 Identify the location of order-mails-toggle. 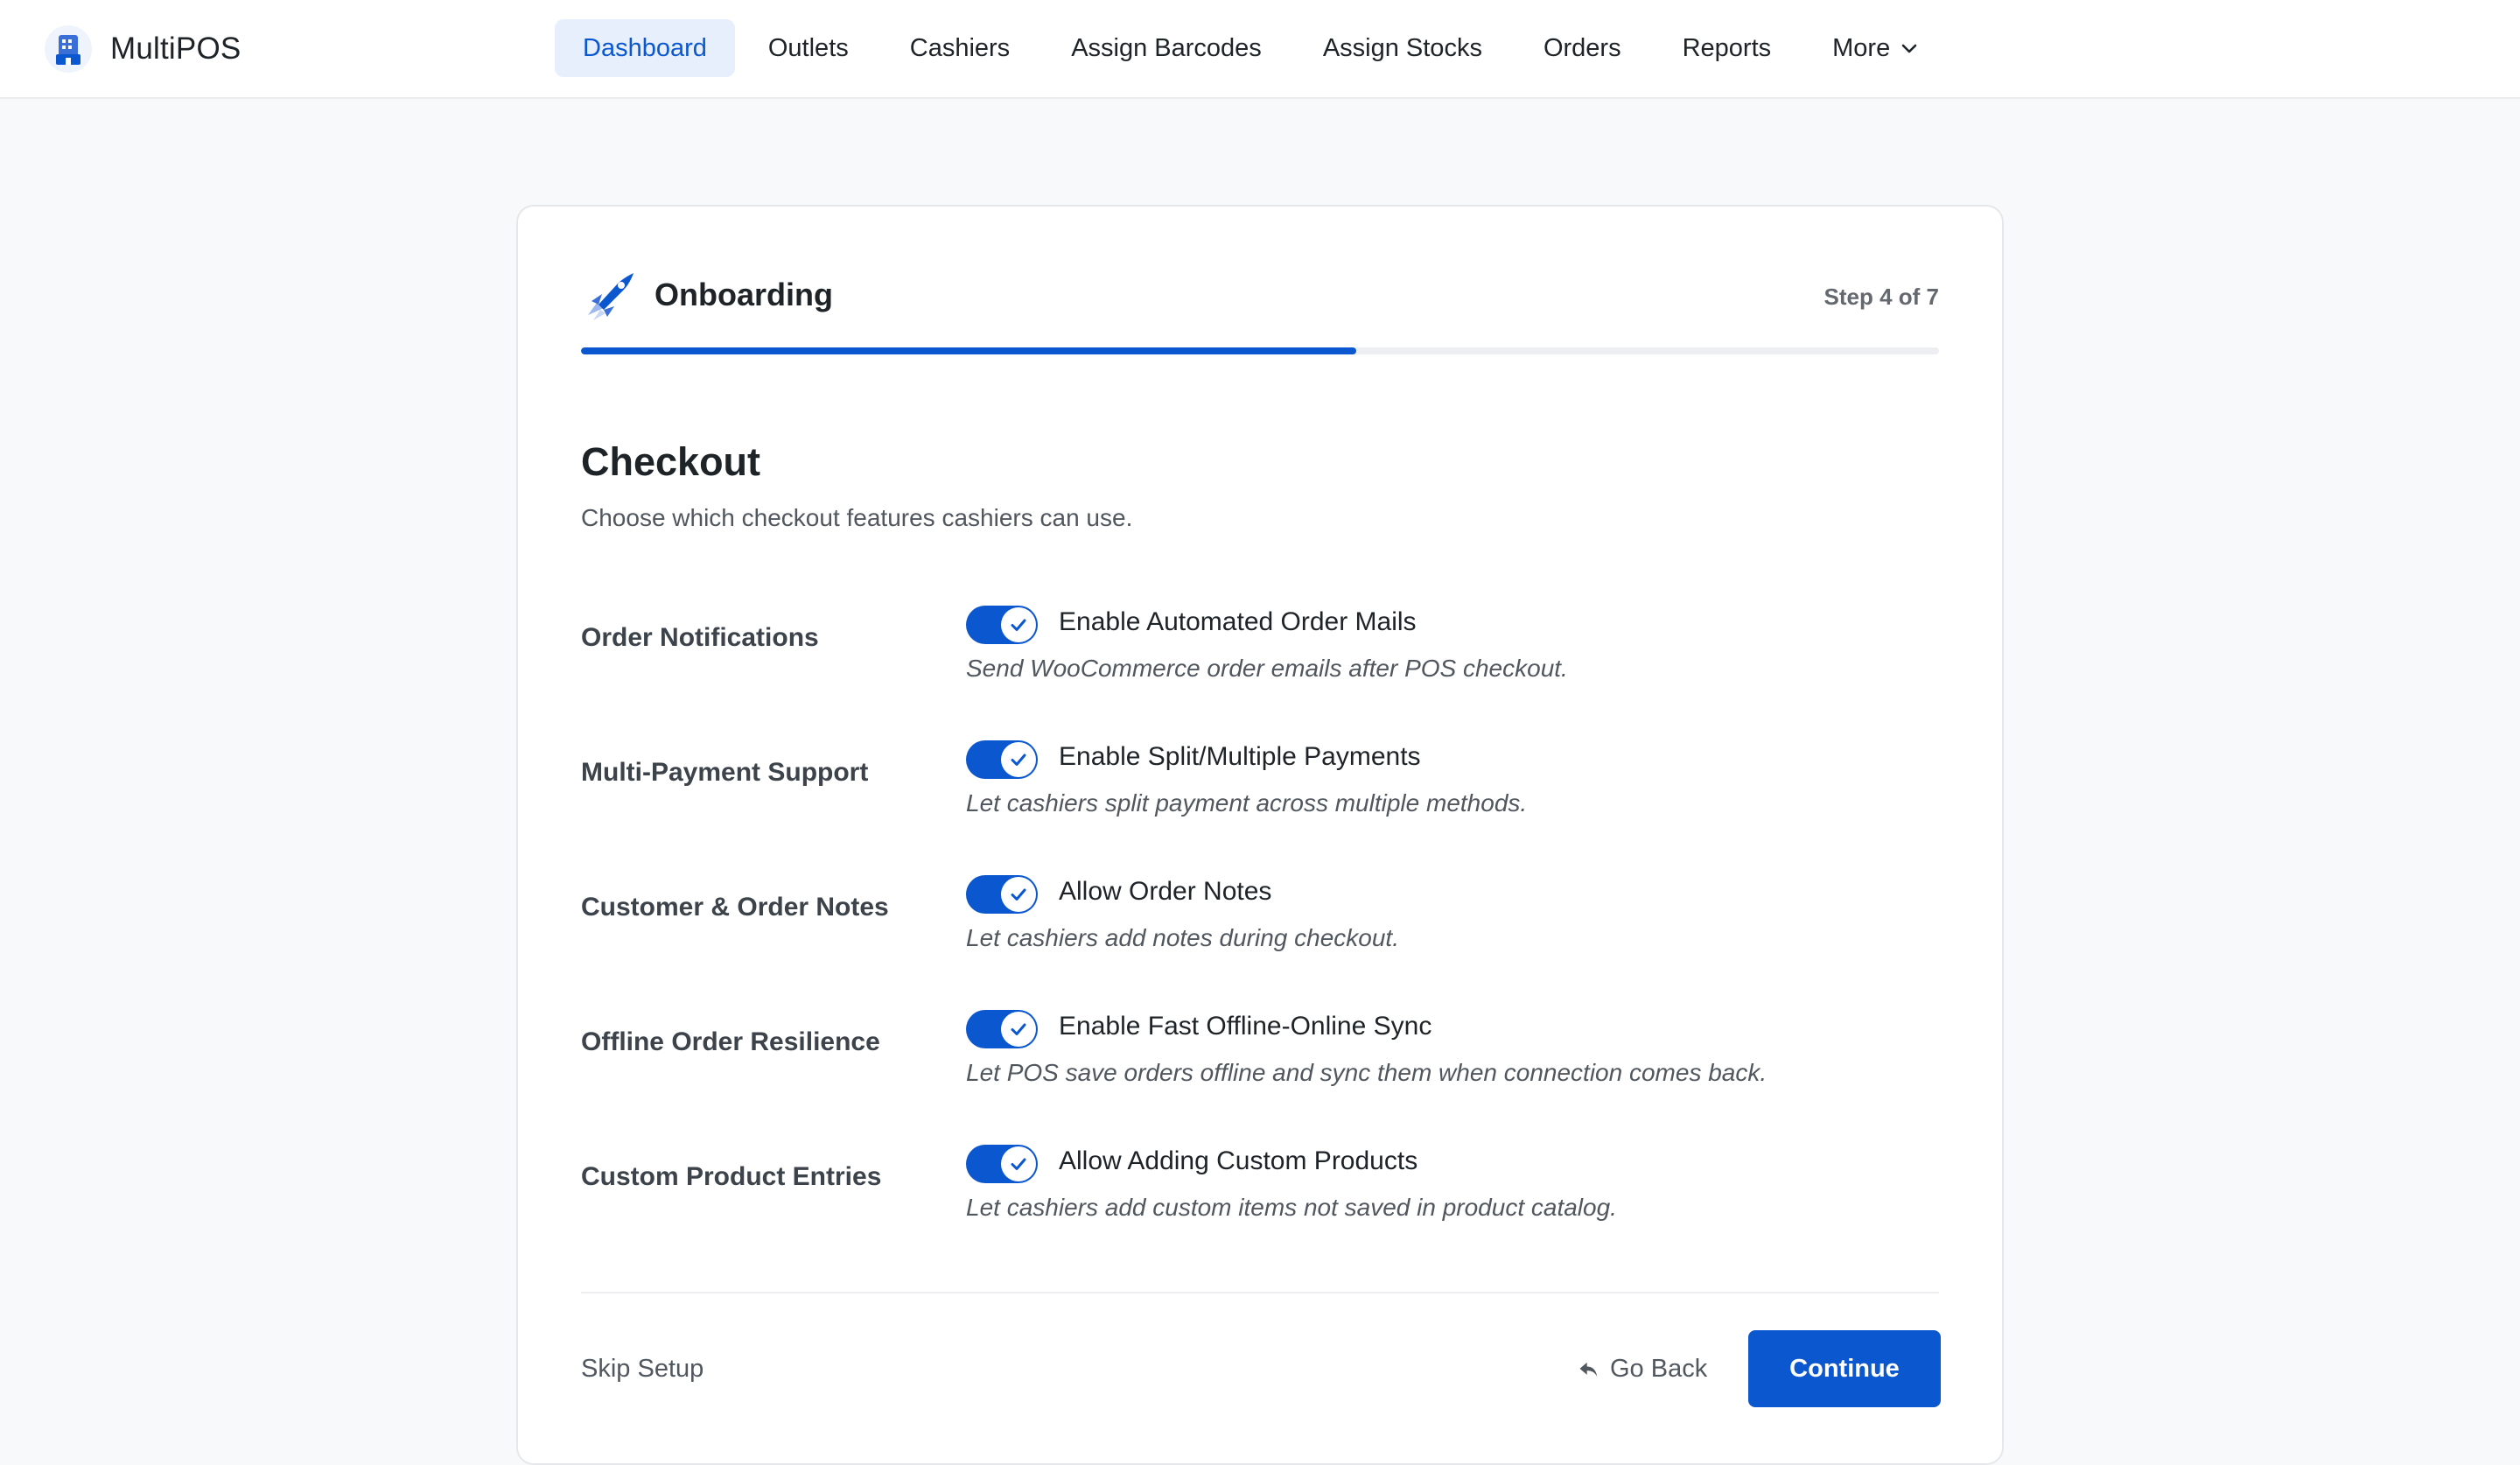
(1002, 625).